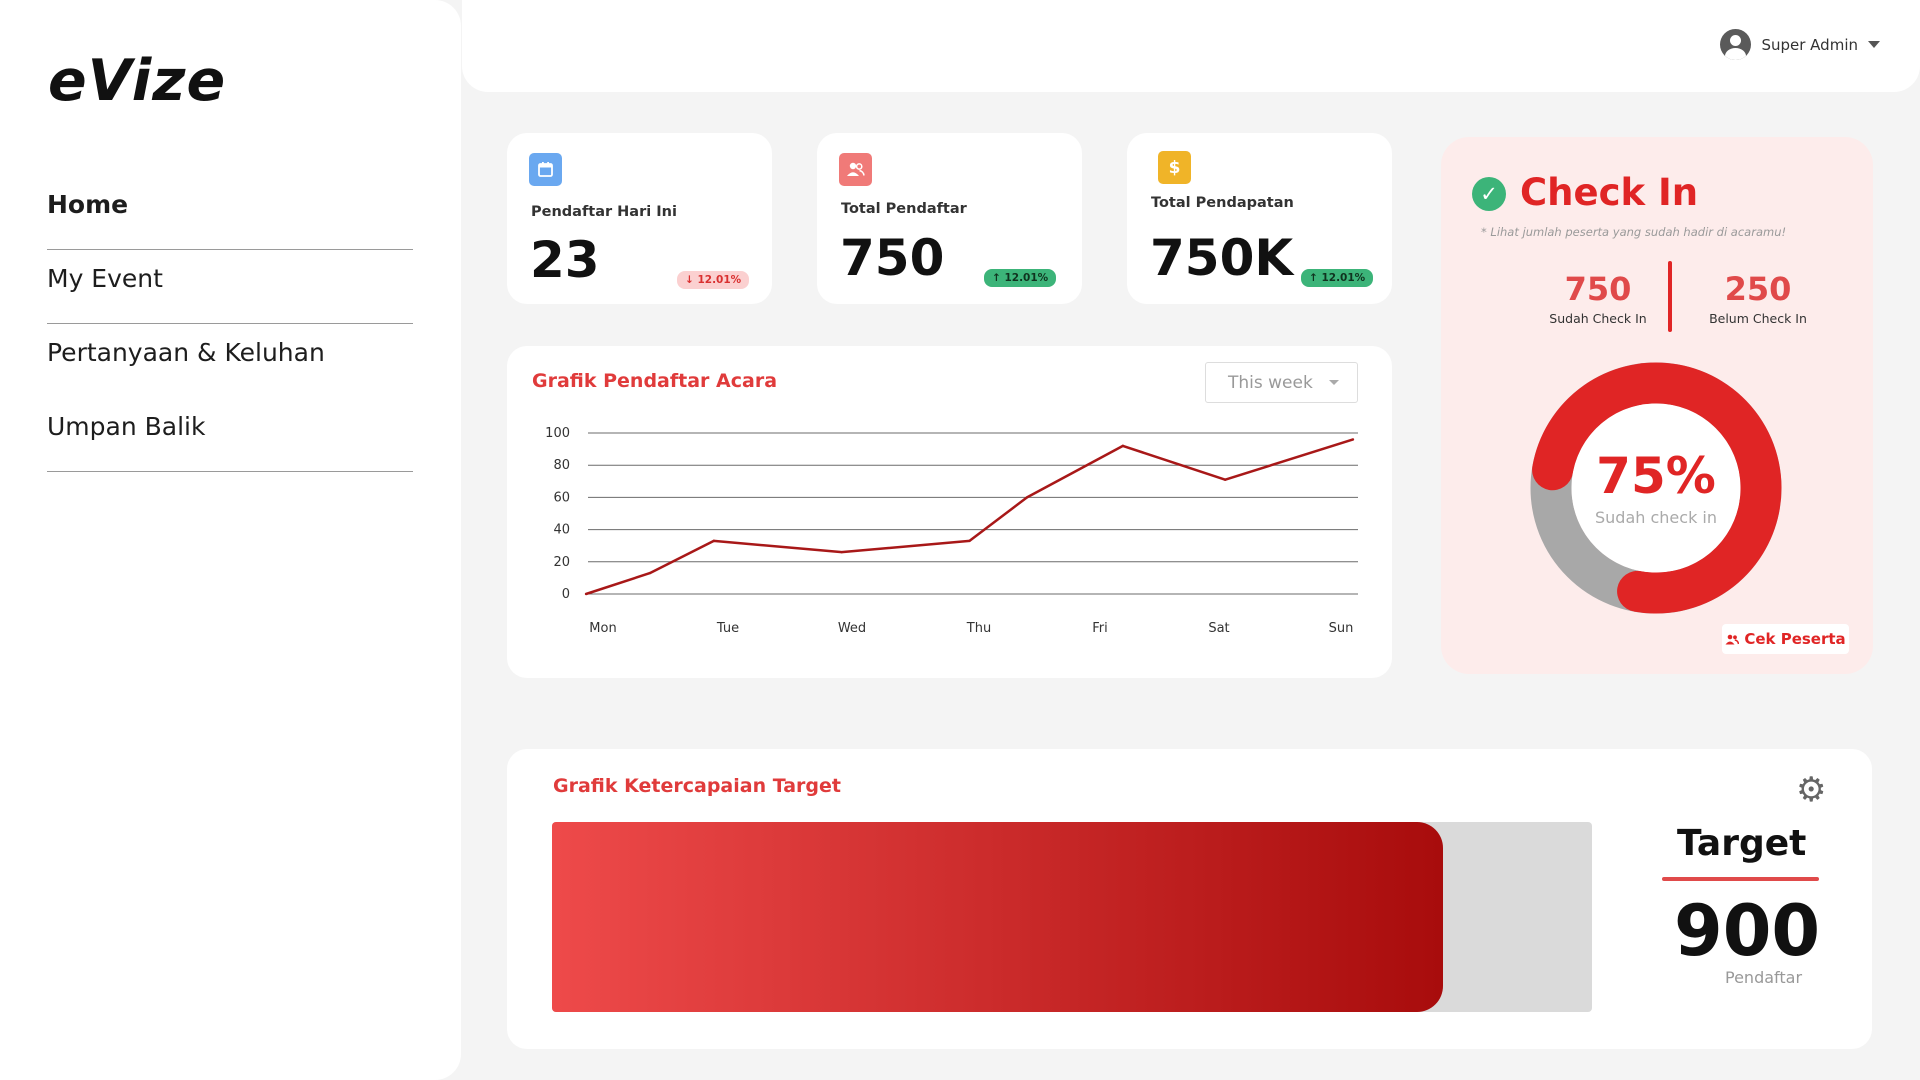 Image resolution: width=1920 pixels, height=1080 pixels. Describe the element at coordinates (998, 917) in the screenshot. I see `target-progress-fill` at that location.